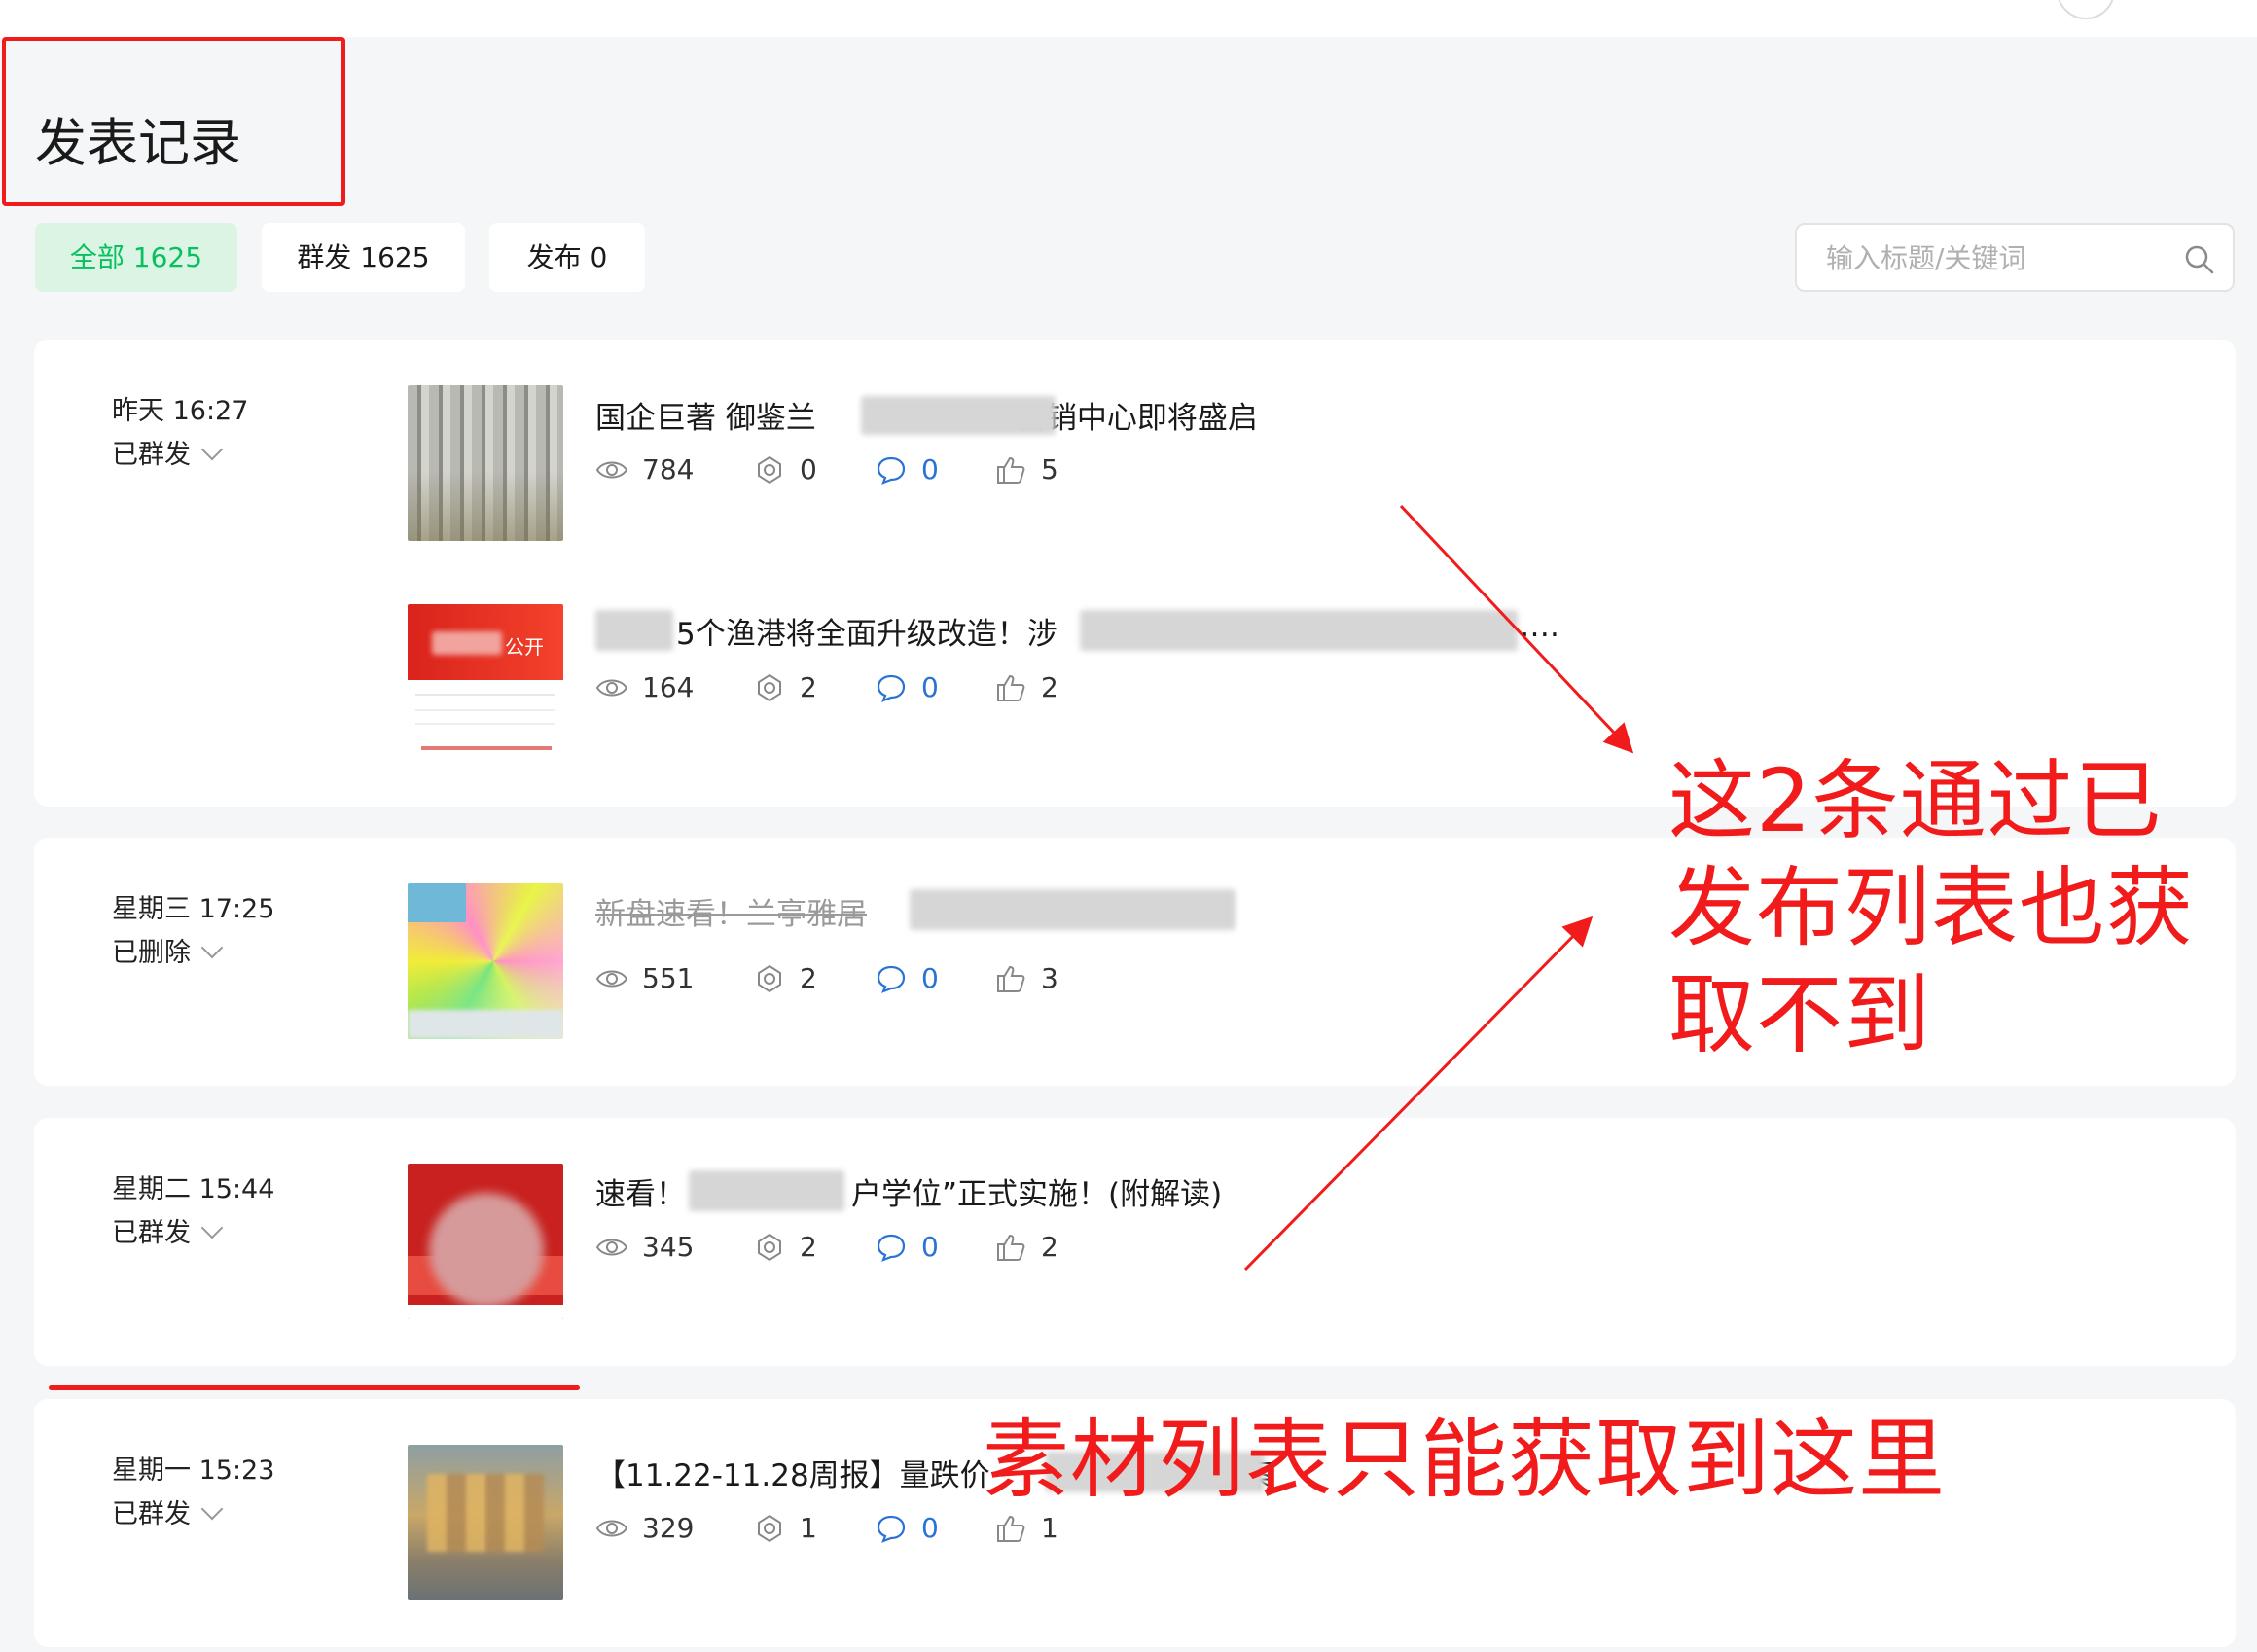  What do you see at coordinates (668, 469) in the screenshot?
I see `views-count: 784` at bounding box center [668, 469].